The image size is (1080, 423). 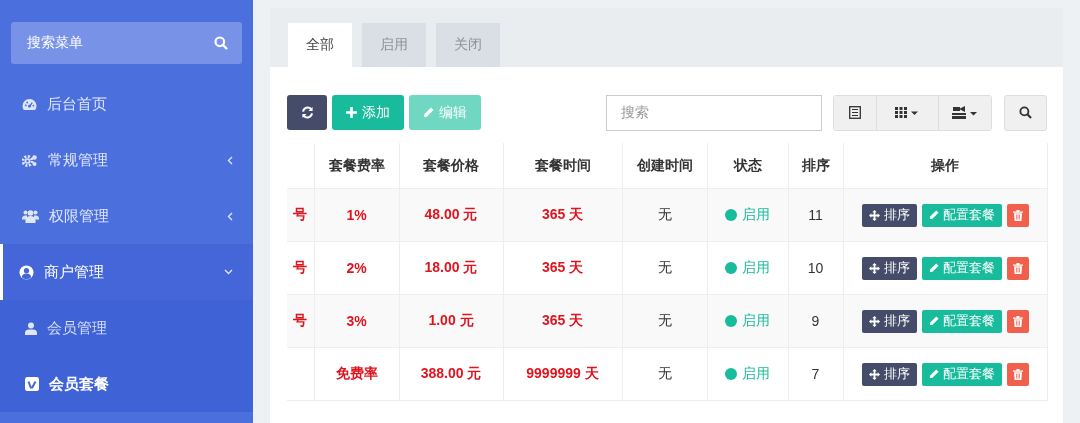 What do you see at coordinates (451, 166) in the screenshot?
I see `column-header: 套餐价格` at bounding box center [451, 166].